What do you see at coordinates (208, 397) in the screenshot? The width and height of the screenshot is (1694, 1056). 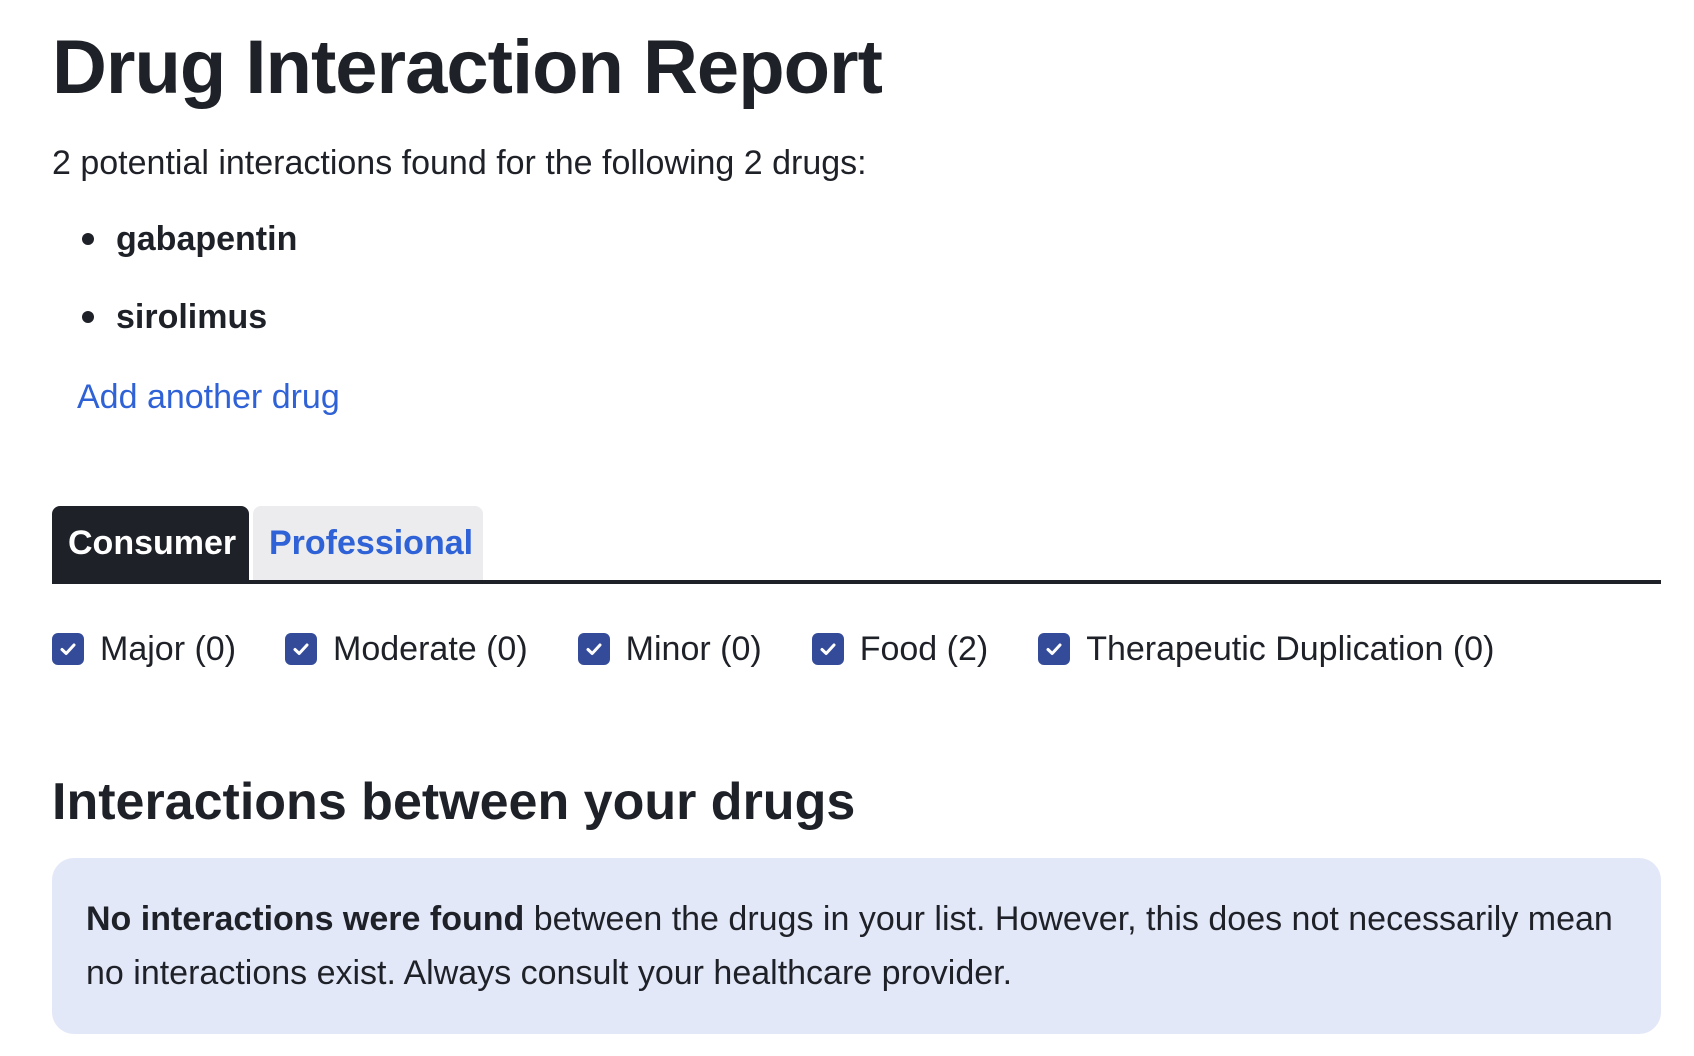 I see `add-another-drug-link: Add another drug` at bounding box center [208, 397].